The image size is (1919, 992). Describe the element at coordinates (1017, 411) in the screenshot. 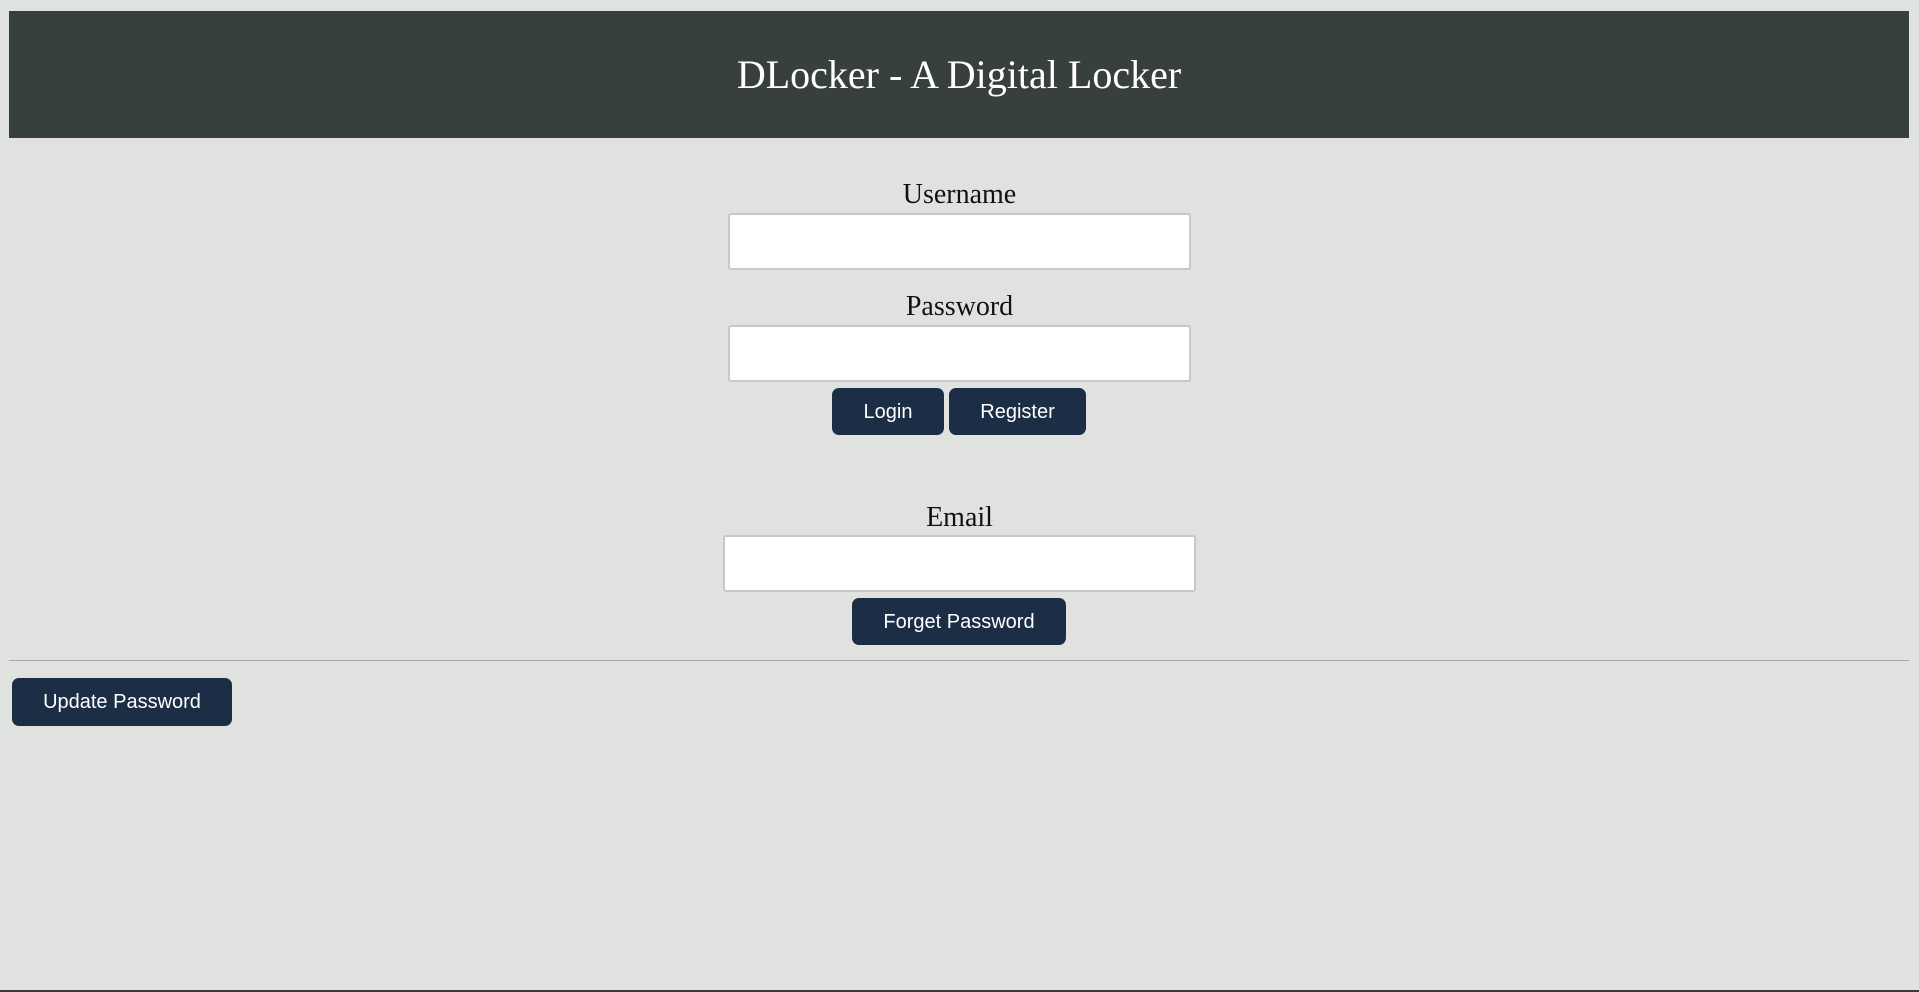

I see `register-button: Register` at that location.